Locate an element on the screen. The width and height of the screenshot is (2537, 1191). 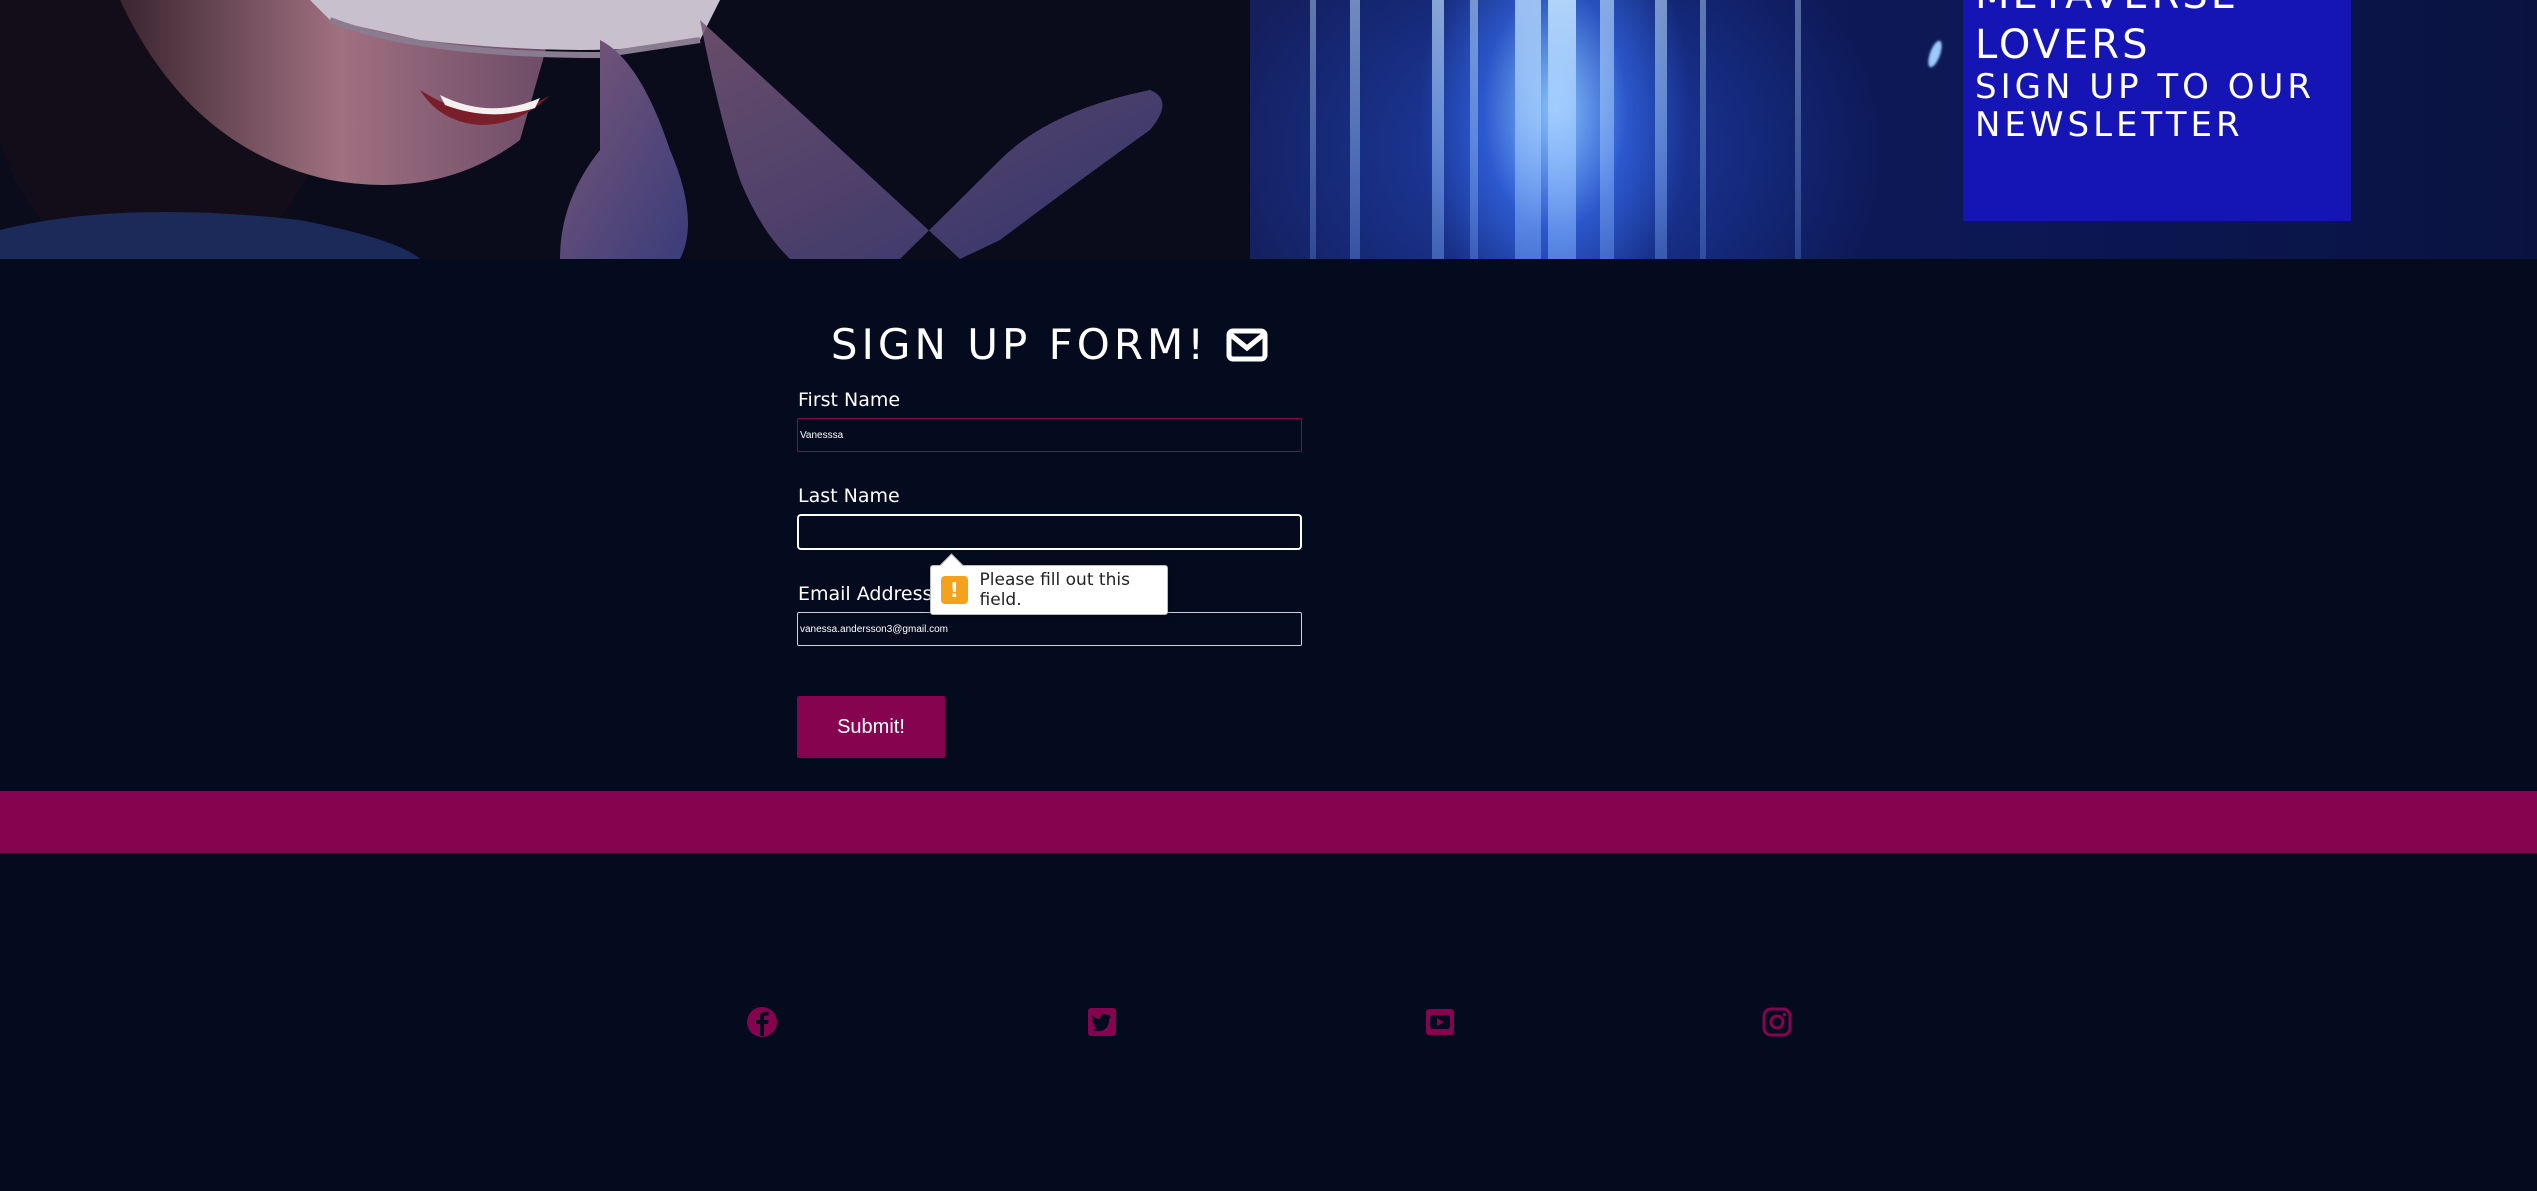
instagram-icon is located at coordinates (1777, 1022).